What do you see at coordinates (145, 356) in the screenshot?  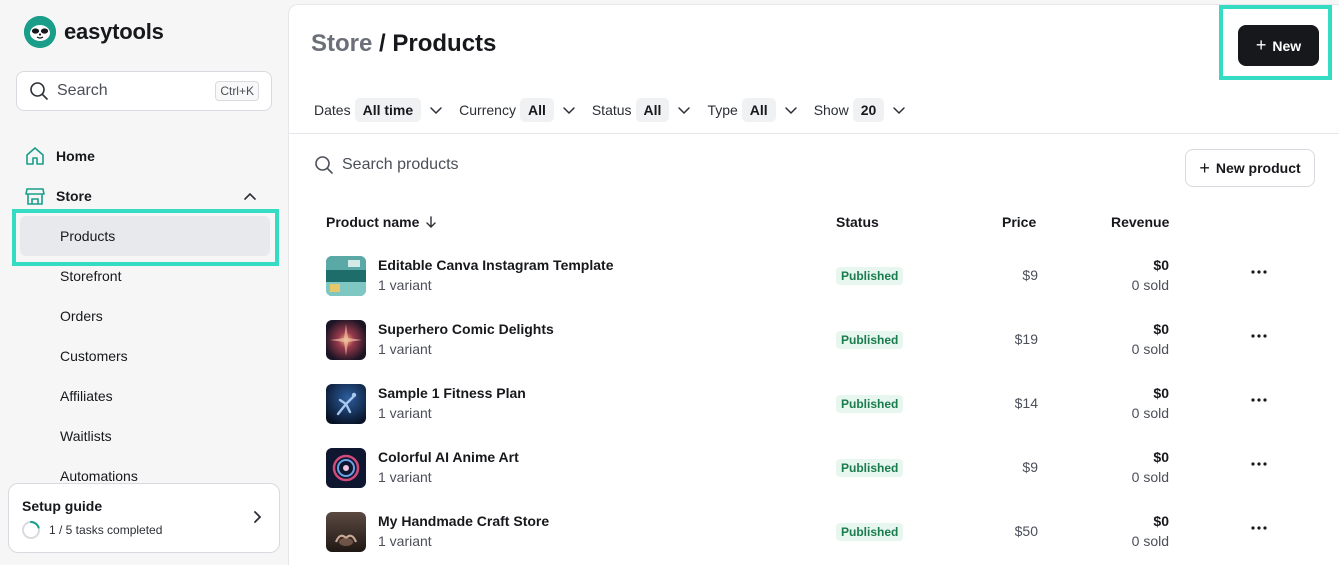 I see `sidebar-item-customers: Customers` at bounding box center [145, 356].